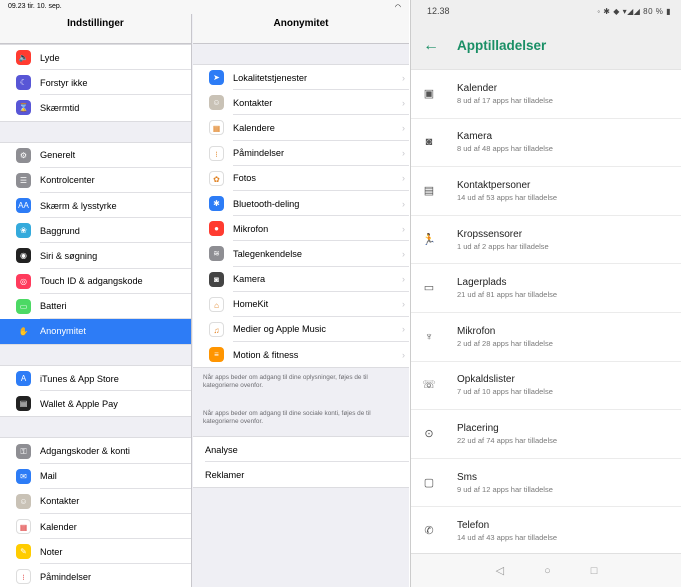 The height and width of the screenshot is (587, 681). I want to click on status-time: 09.23, so click(17, 6).